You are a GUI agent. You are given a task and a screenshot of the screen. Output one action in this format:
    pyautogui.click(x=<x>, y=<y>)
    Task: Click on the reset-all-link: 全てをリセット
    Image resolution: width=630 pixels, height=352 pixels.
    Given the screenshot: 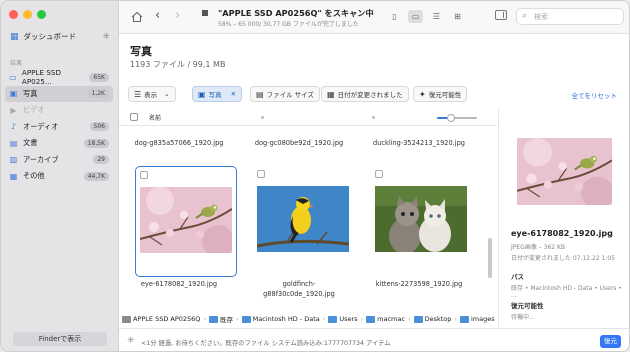 What is the action you would take?
    pyautogui.click(x=594, y=95)
    